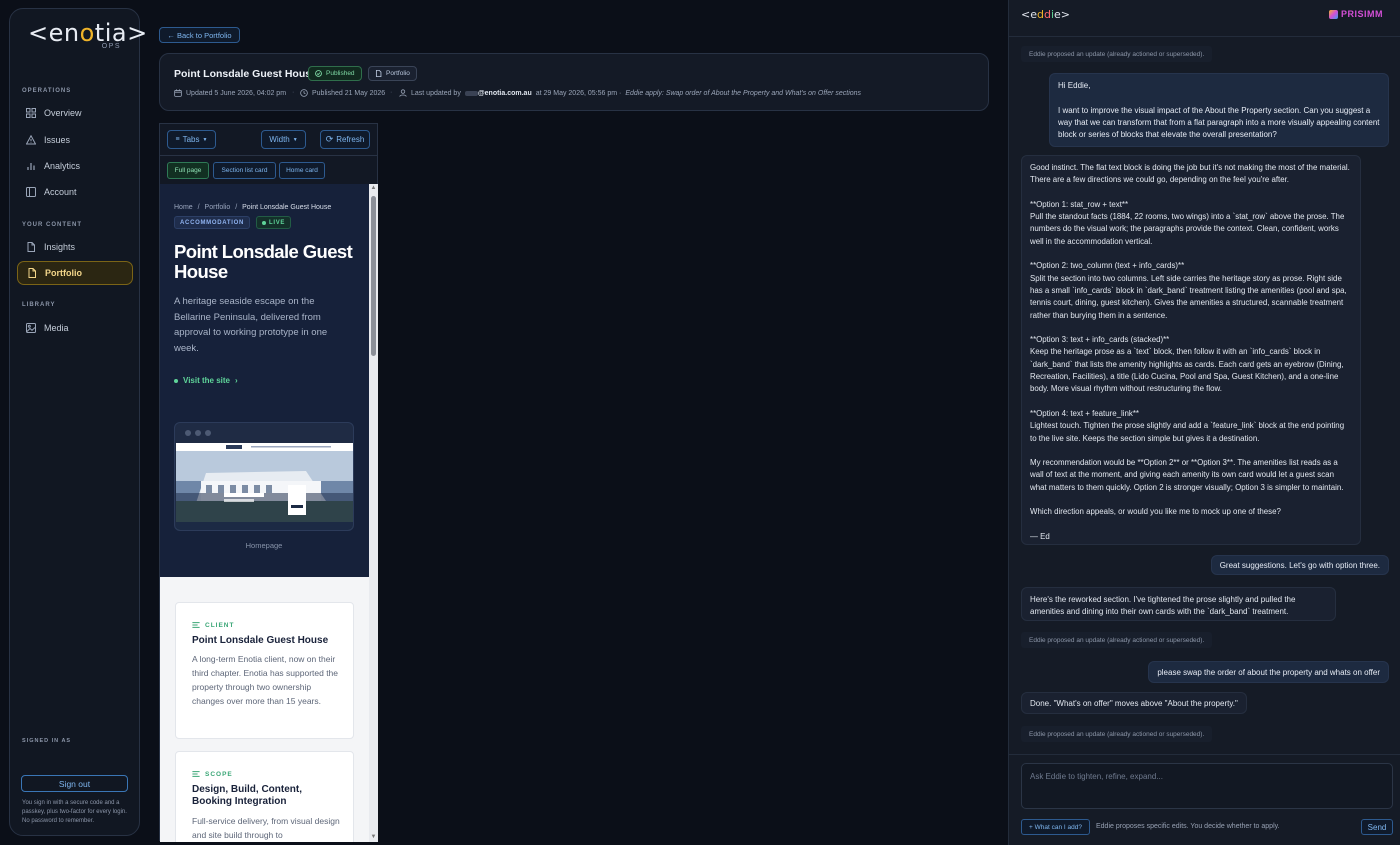 This screenshot has height=845, width=1400. What do you see at coordinates (342, 93) in the screenshot?
I see `published-date: Published 21 May 2026` at bounding box center [342, 93].